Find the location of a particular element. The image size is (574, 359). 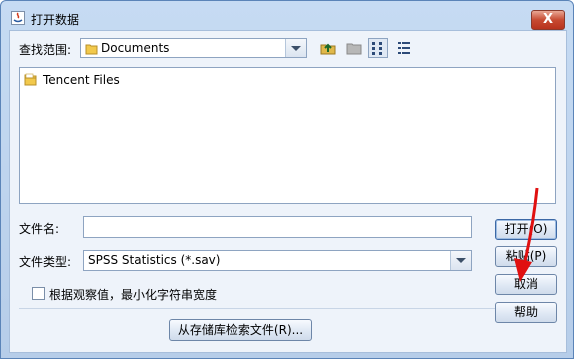

lookin-label: 查找范围: is located at coordinates (45, 50).